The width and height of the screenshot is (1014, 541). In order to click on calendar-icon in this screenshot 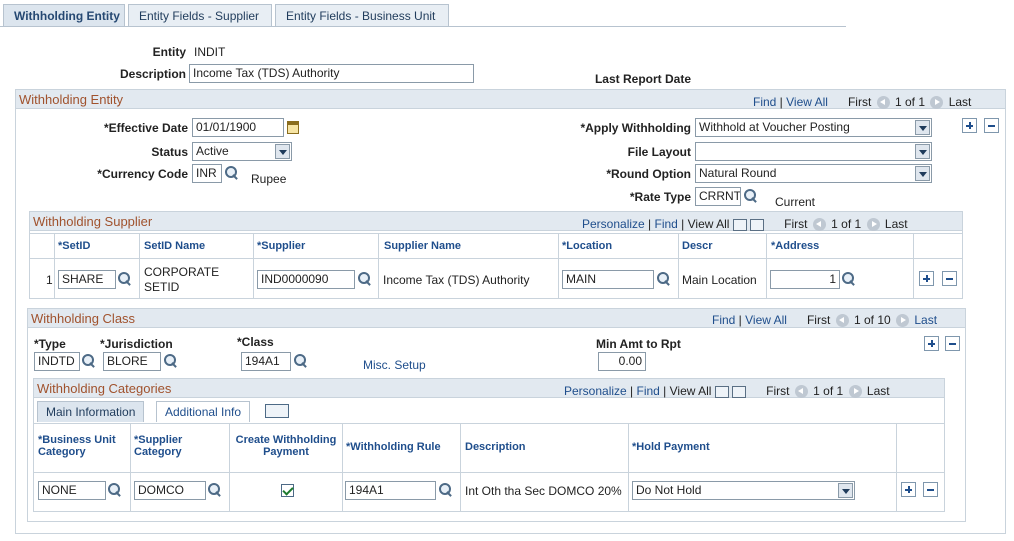, I will do `click(293, 127)`.